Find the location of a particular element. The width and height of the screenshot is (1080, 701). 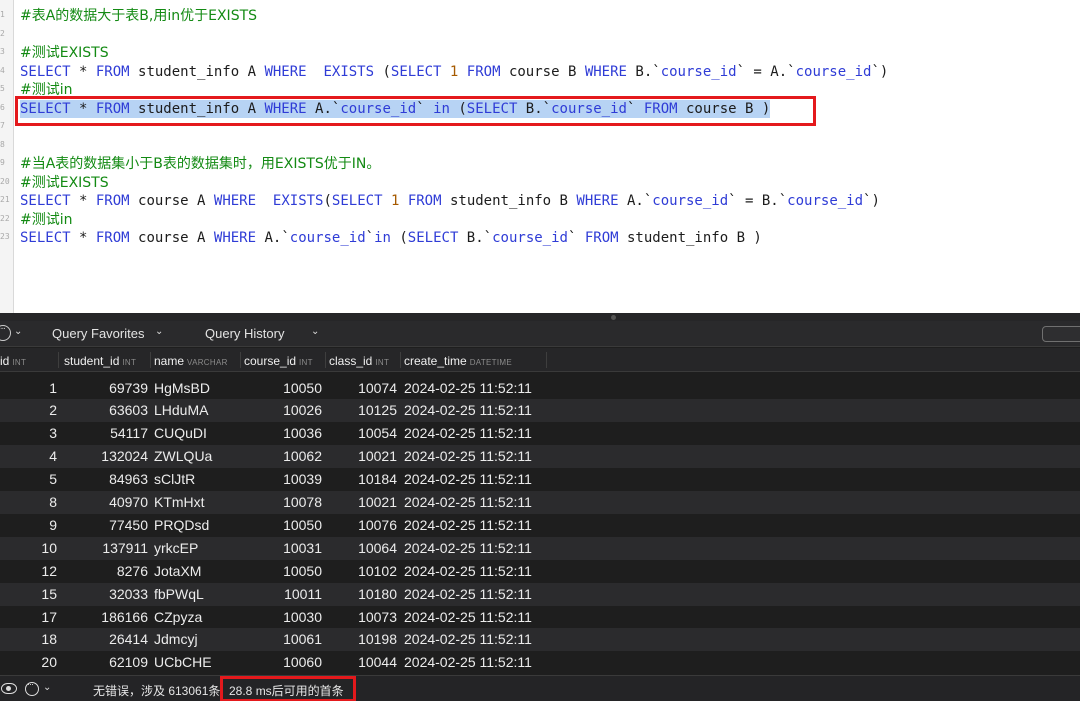

eye-icon is located at coordinates (9, 688).